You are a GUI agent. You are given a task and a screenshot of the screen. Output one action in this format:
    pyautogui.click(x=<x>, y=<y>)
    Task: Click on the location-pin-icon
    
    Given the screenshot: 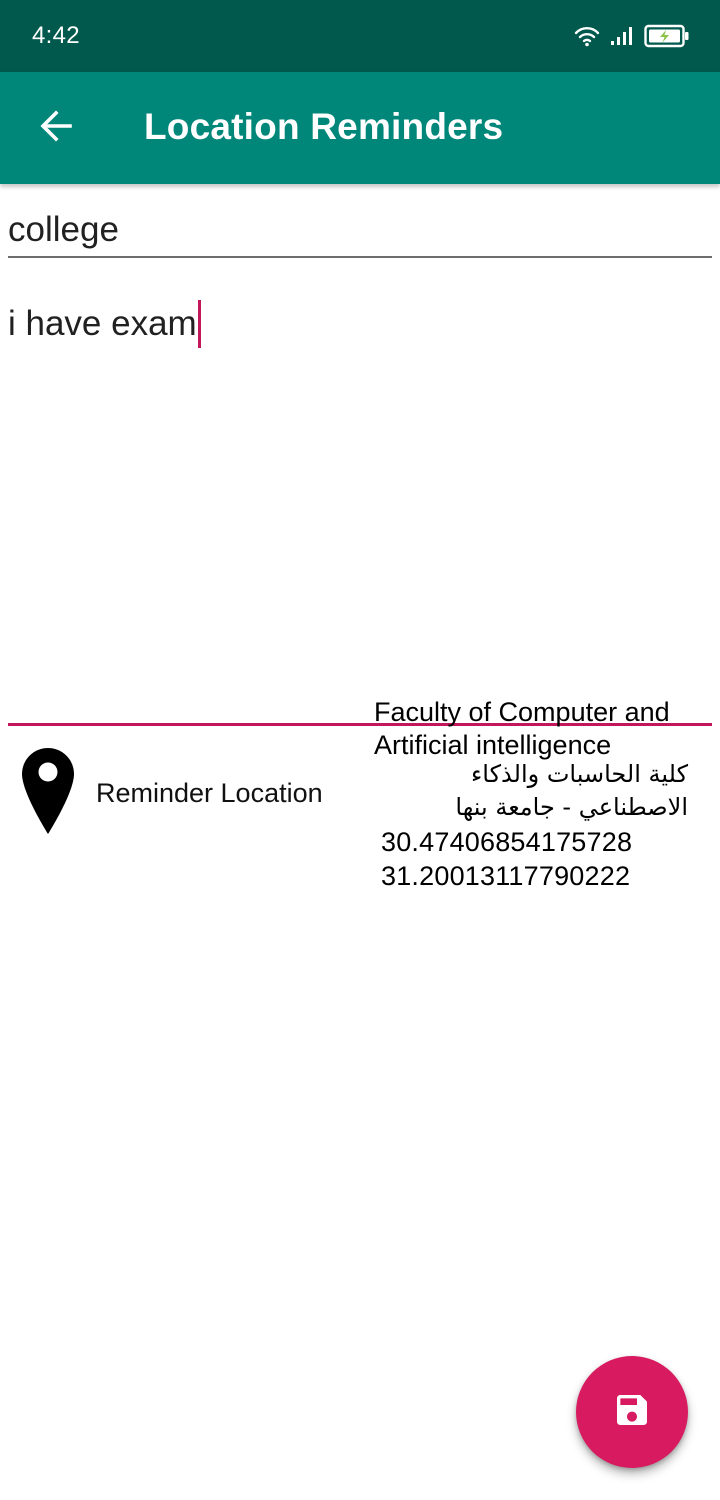 What is the action you would take?
    pyautogui.click(x=48, y=793)
    